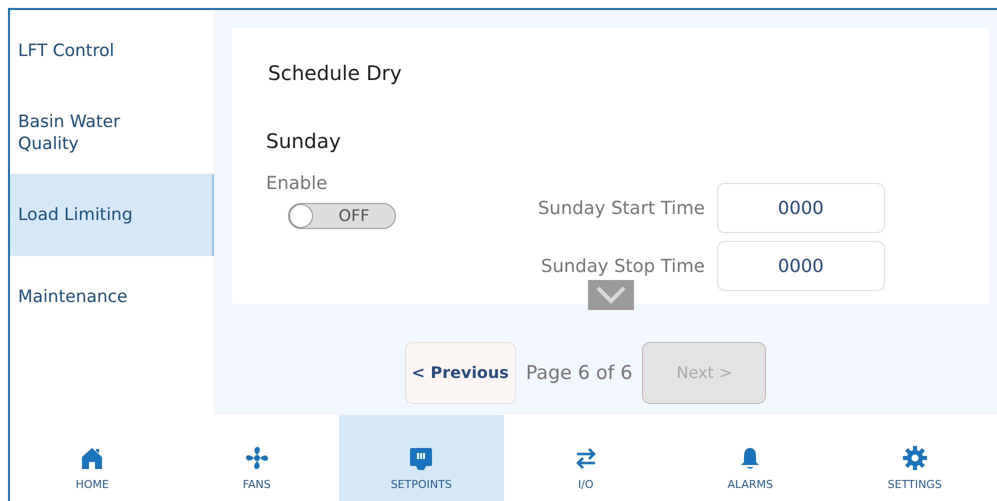 The height and width of the screenshot is (501, 997). Describe the element at coordinates (342, 216) in the screenshot. I see `enable-toggle: OFF` at that location.